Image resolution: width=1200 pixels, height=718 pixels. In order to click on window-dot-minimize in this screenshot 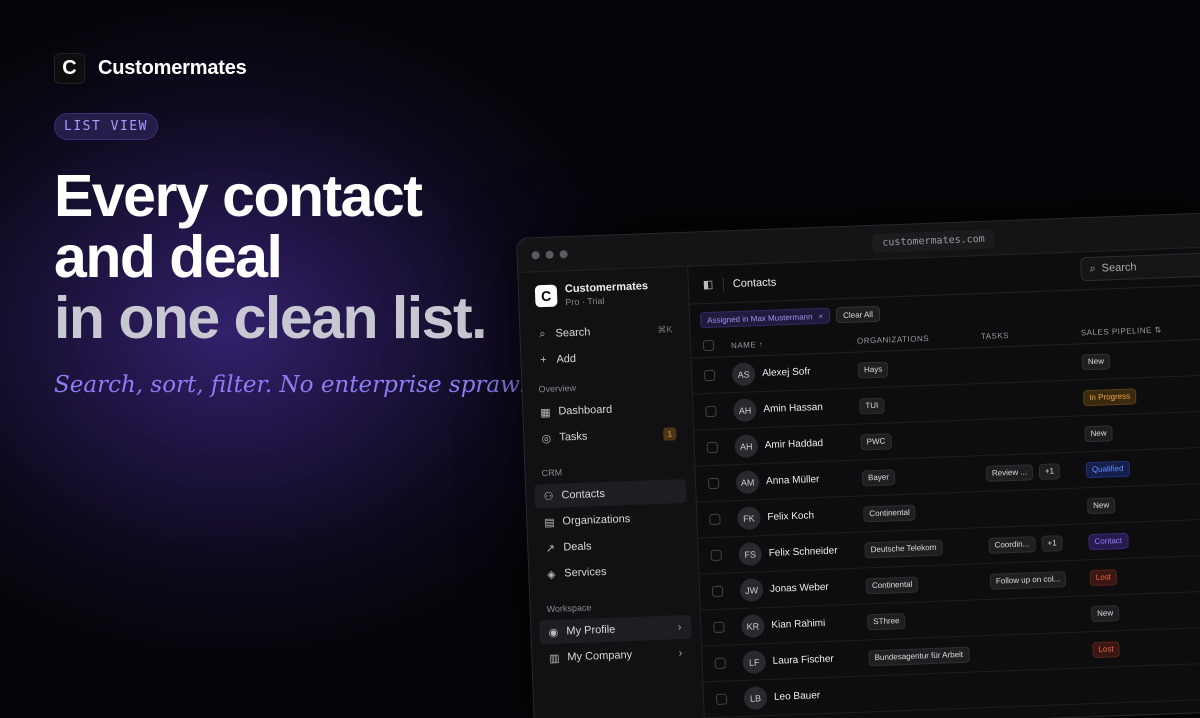, I will do `click(549, 254)`.